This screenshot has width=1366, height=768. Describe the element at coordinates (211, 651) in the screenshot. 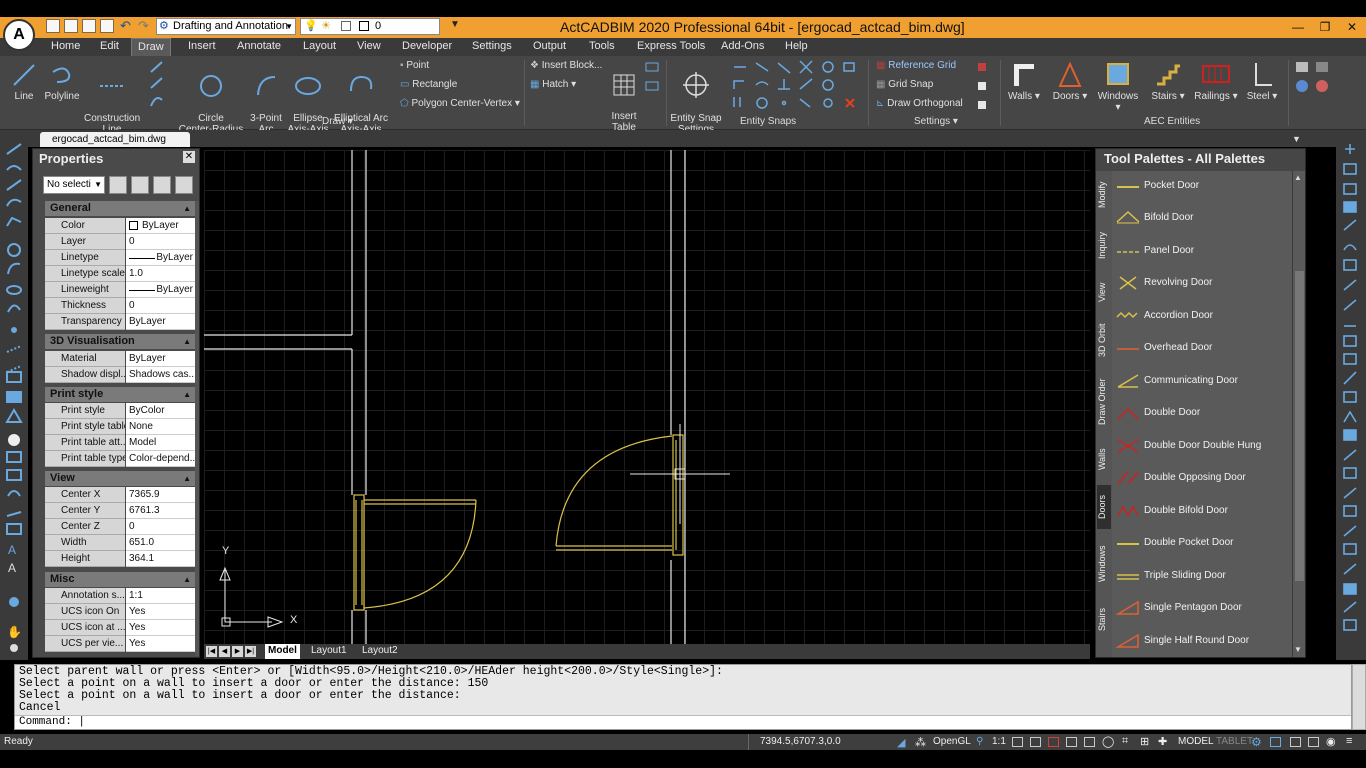

I see `first-tab-icon: |◀` at that location.